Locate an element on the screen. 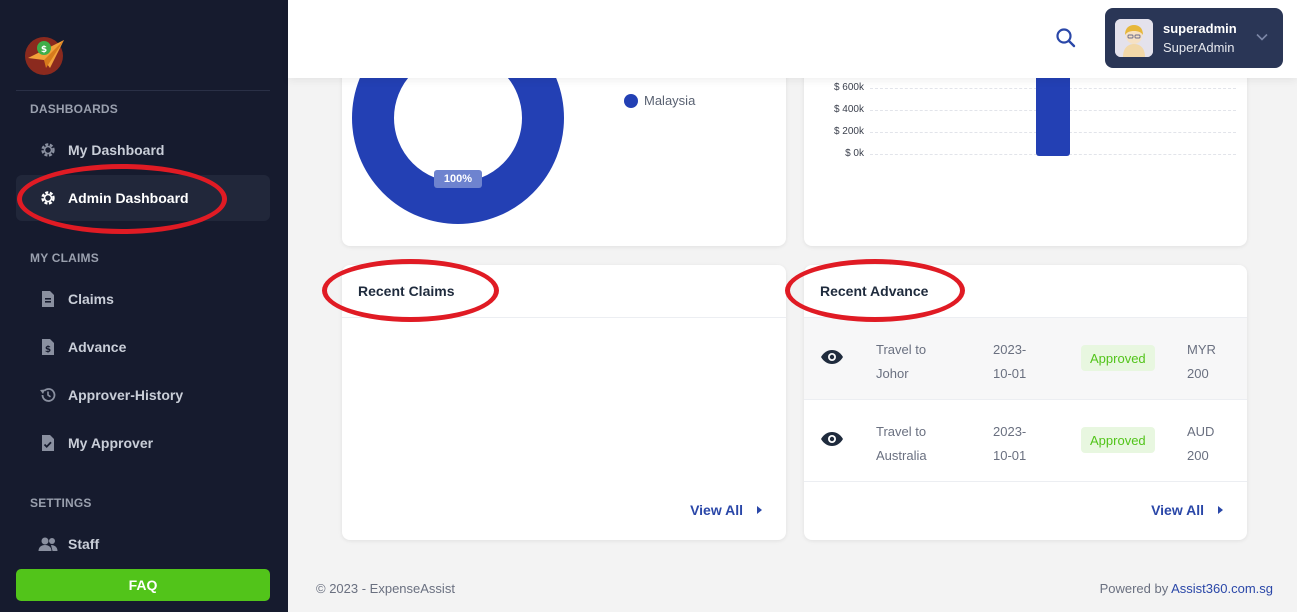  faq-button: FAQ is located at coordinates (143, 585).